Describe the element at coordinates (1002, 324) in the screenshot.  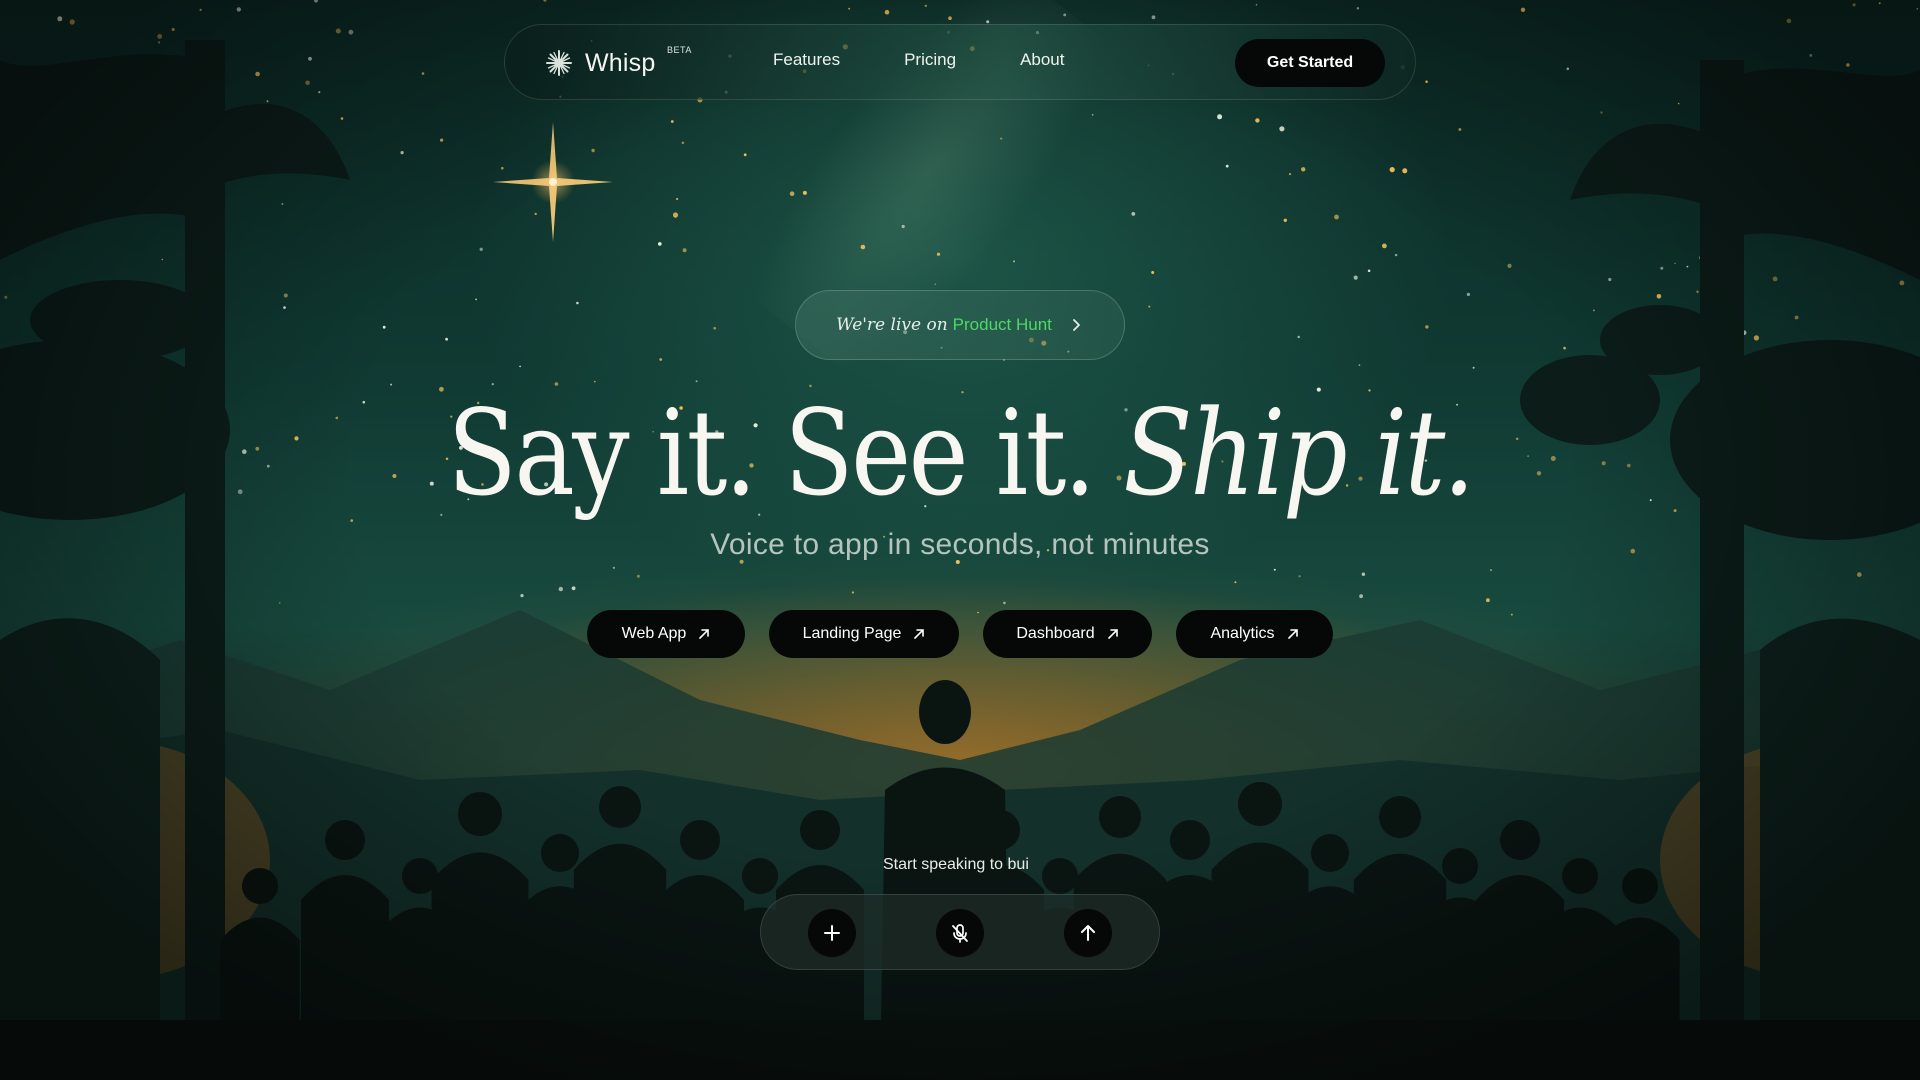
I see `announce-highlight: Product Hunt` at that location.